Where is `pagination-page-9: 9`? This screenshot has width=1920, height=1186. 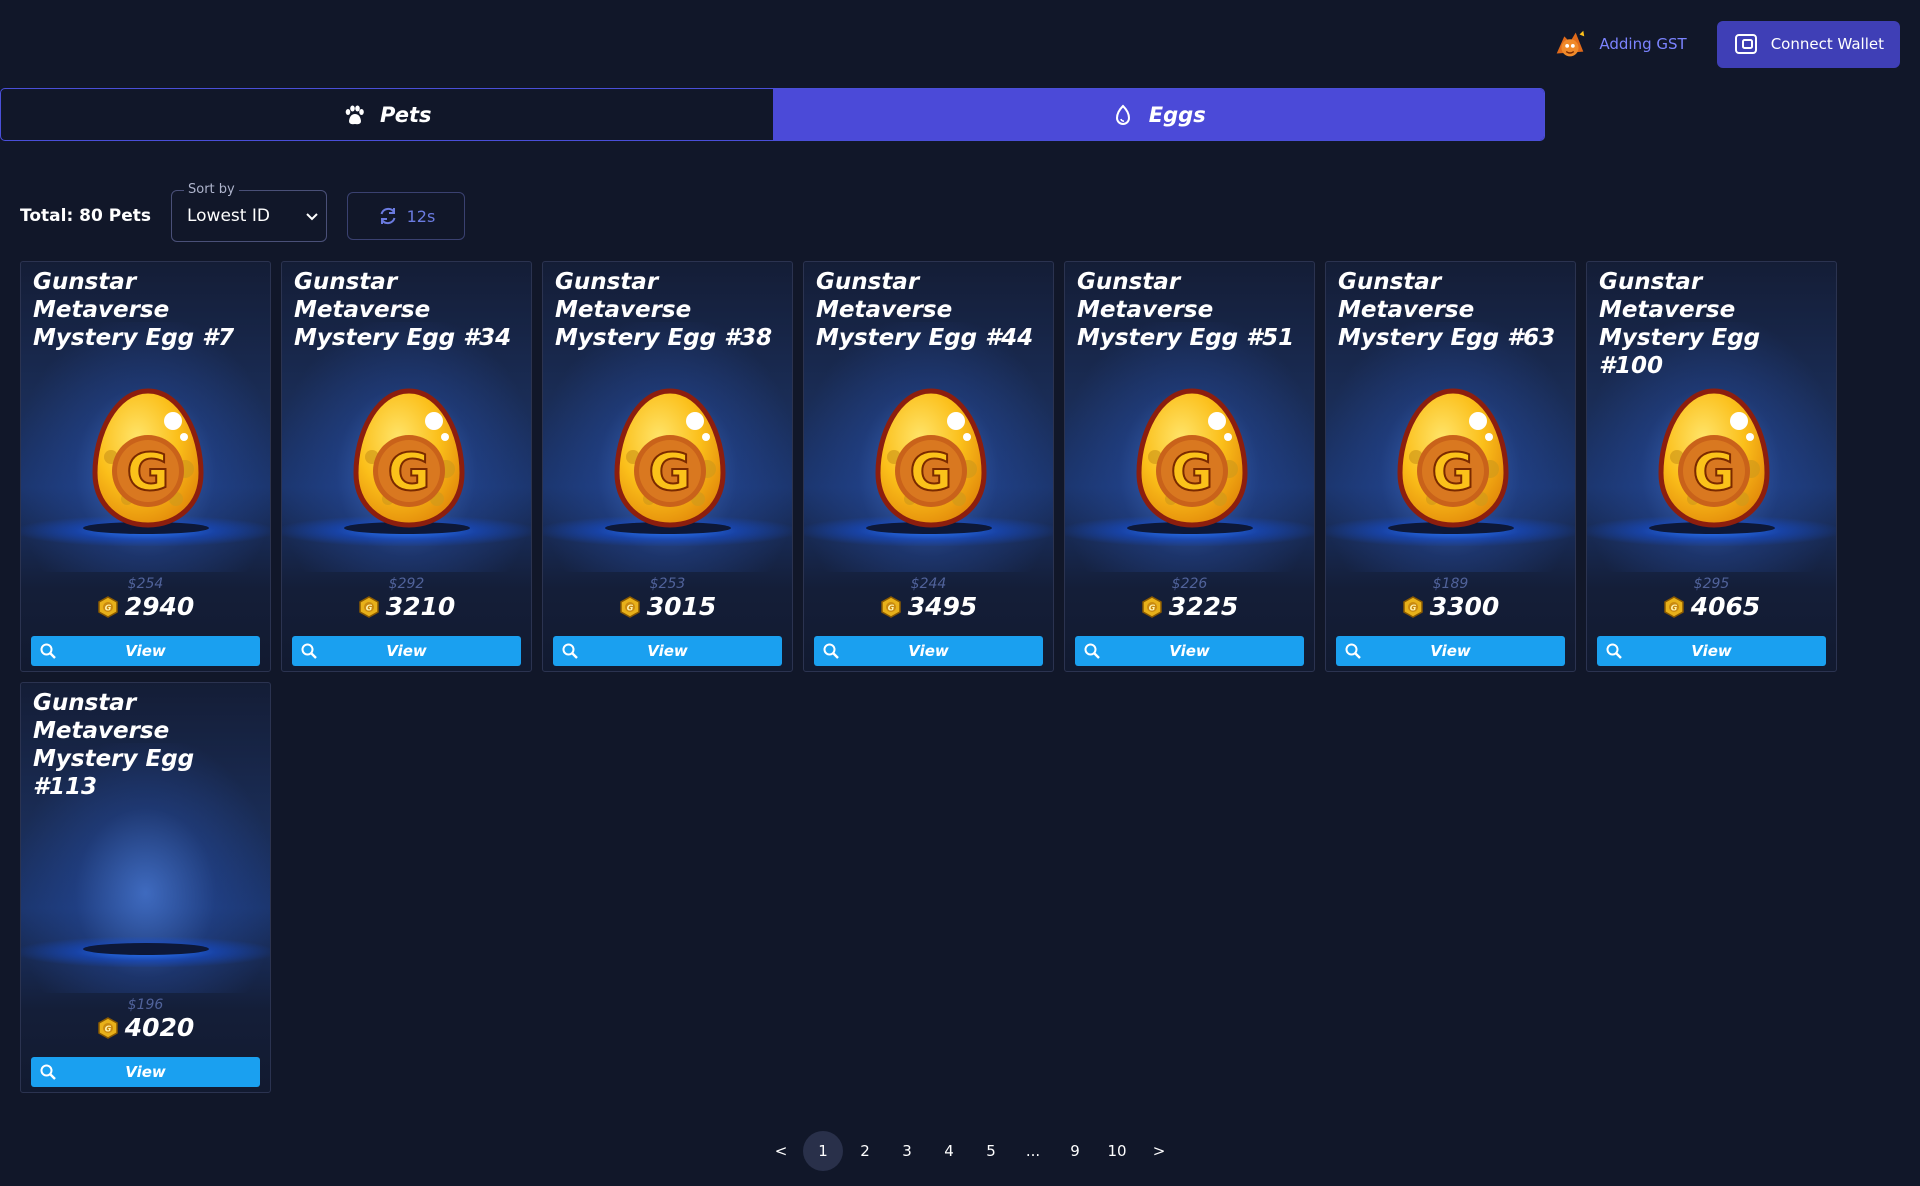
pagination-page-9: 9 is located at coordinates (1075, 1151).